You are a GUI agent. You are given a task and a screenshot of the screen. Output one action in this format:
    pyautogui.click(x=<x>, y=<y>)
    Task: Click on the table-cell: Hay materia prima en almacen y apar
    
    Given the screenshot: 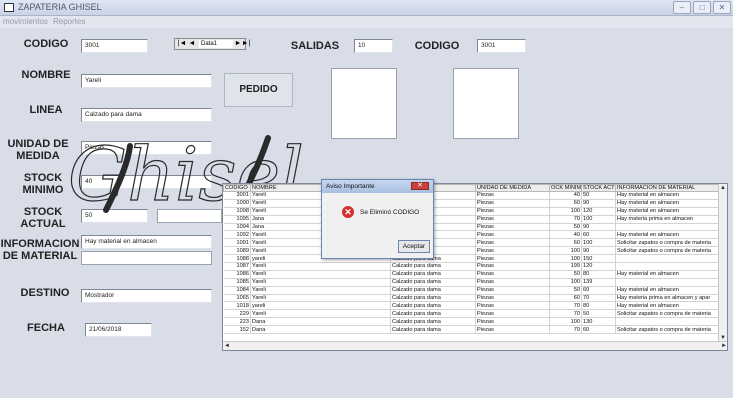 What is the action you would take?
    pyautogui.click(x=667, y=298)
    